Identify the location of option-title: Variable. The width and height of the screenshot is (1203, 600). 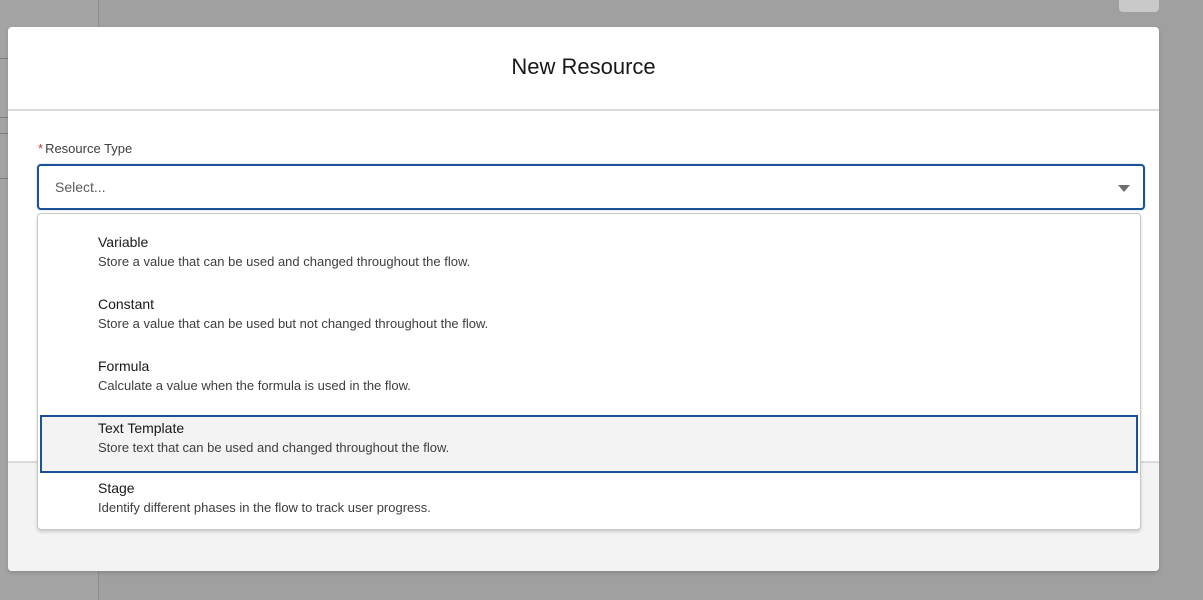
(123, 242).